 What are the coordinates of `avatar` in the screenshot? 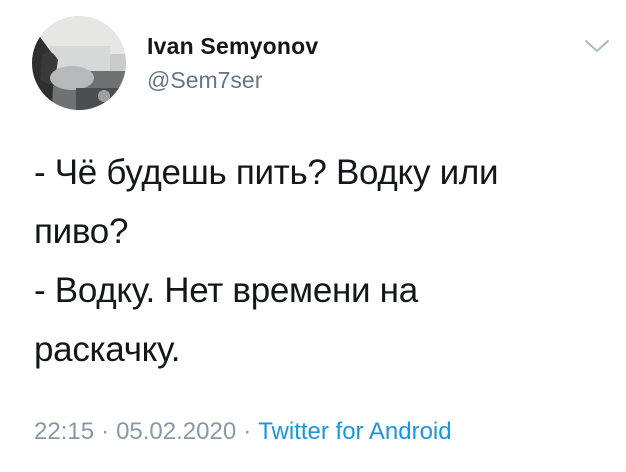 It's located at (79, 63).